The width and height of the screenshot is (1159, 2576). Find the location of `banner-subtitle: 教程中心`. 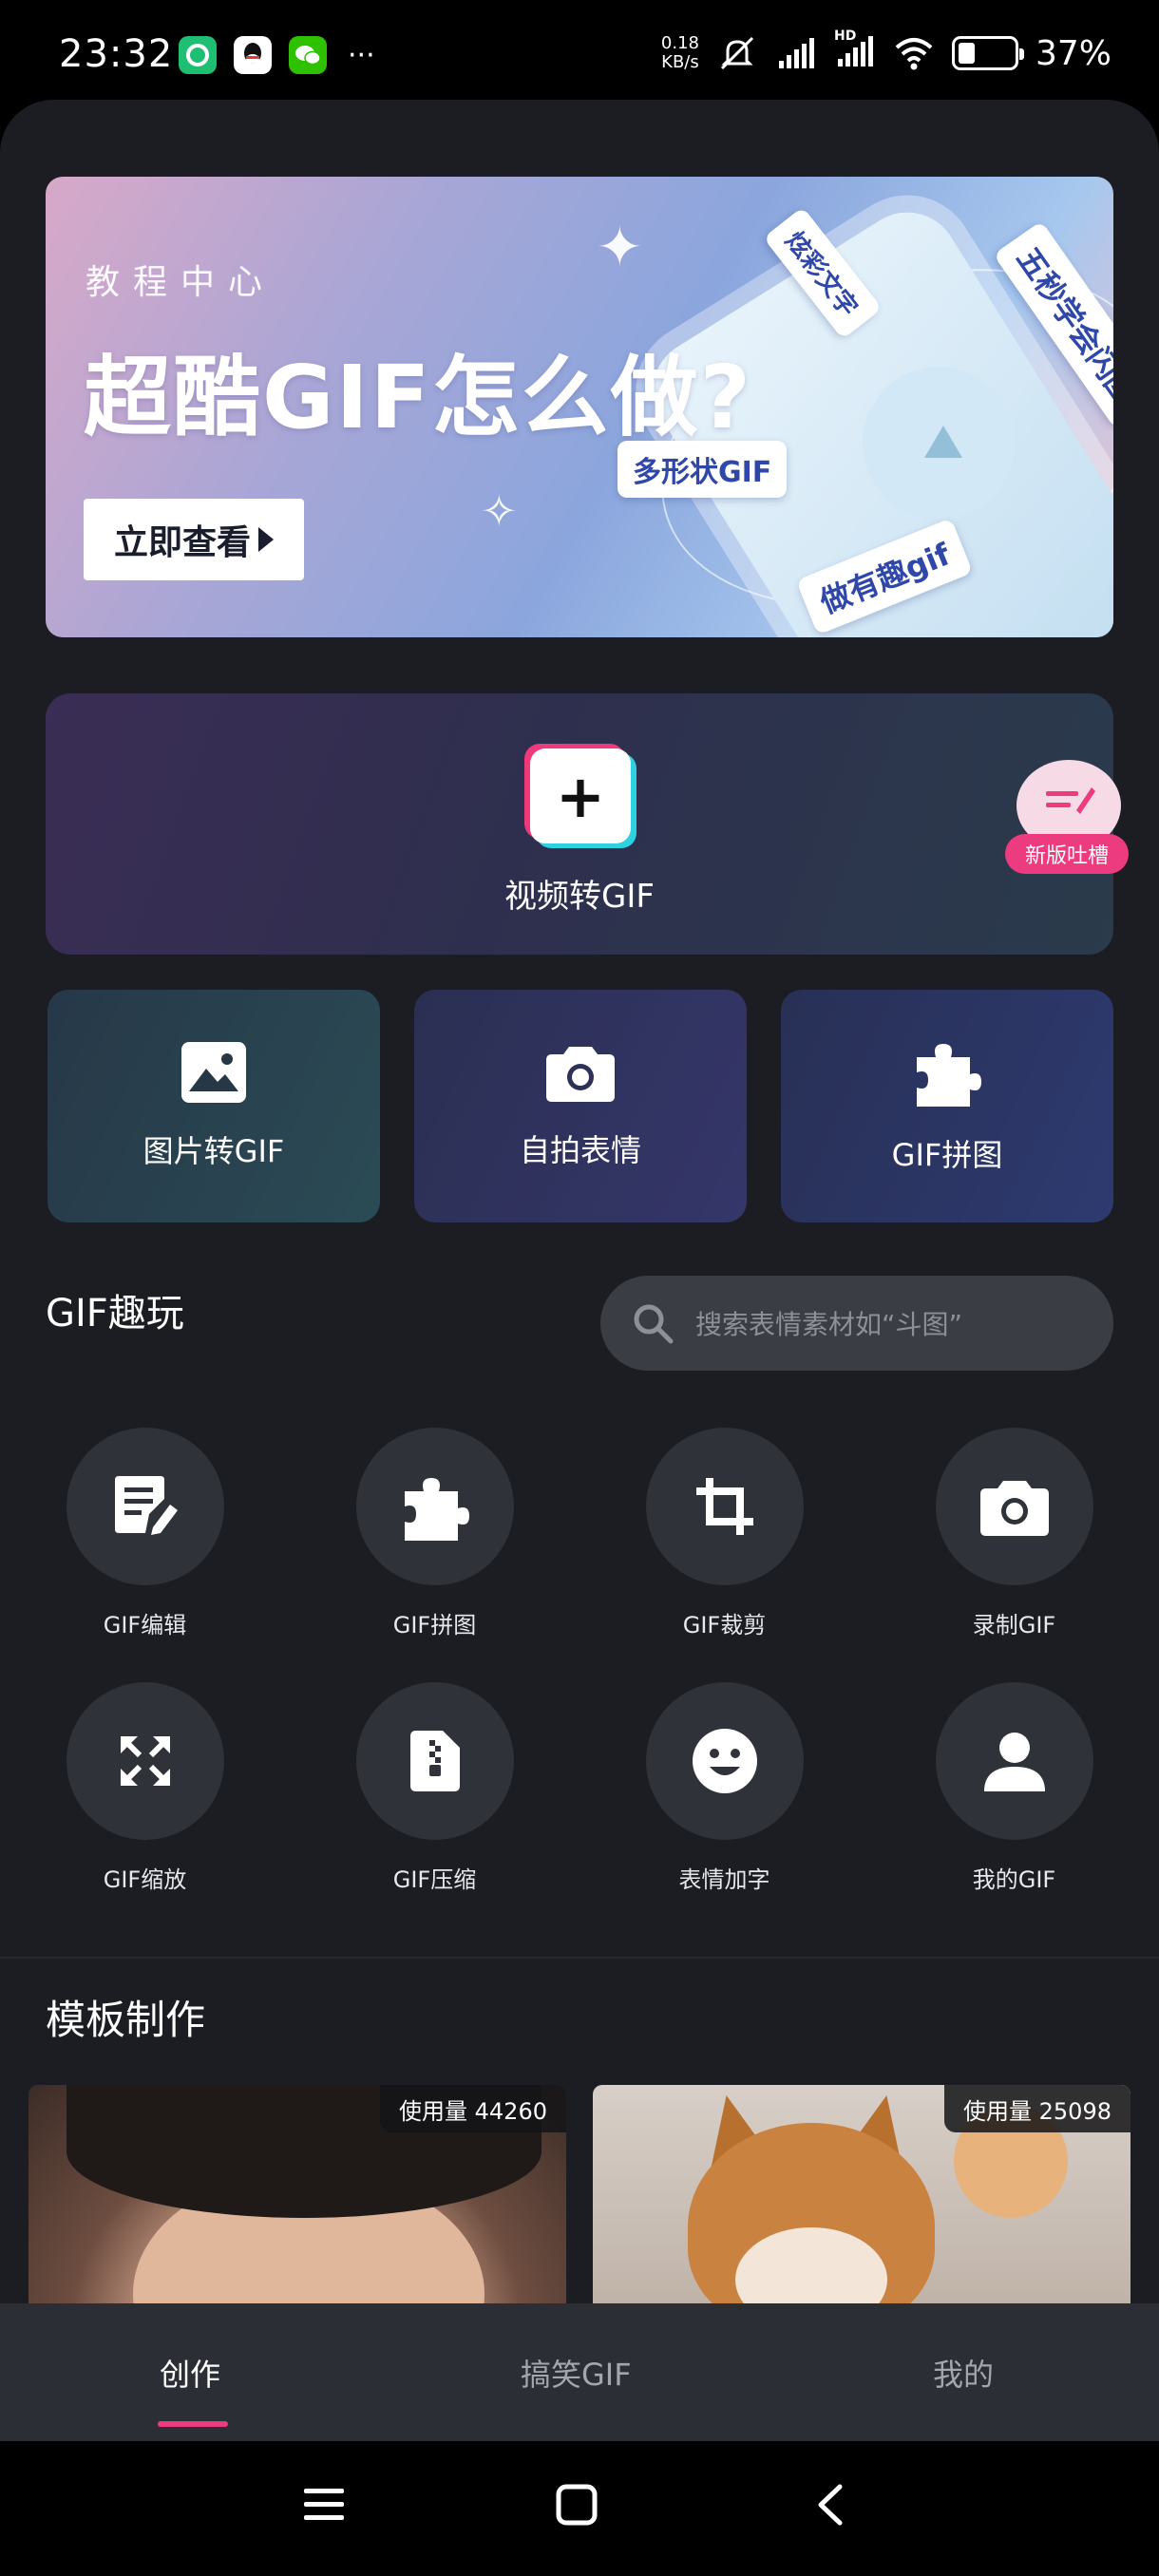

banner-subtitle: 教程中心 is located at coordinates (181, 282).